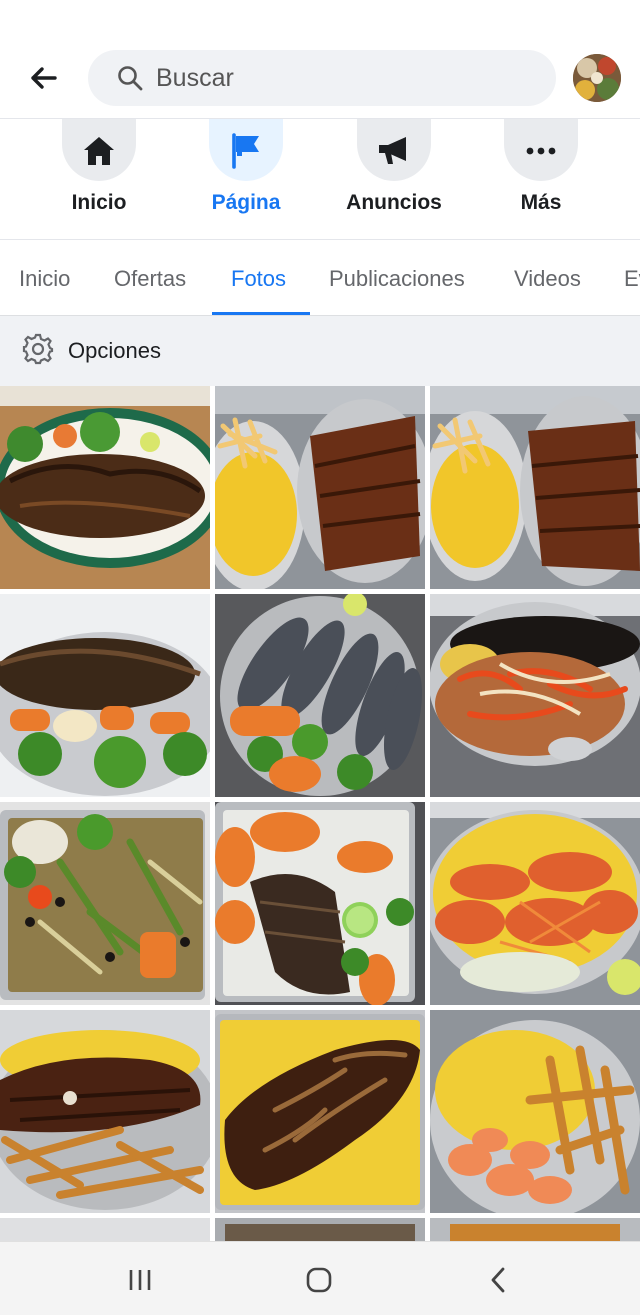 The width and height of the screenshot is (640, 1315). What do you see at coordinates (498, 1280) in the screenshot?
I see `back-button-icon` at bounding box center [498, 1280].